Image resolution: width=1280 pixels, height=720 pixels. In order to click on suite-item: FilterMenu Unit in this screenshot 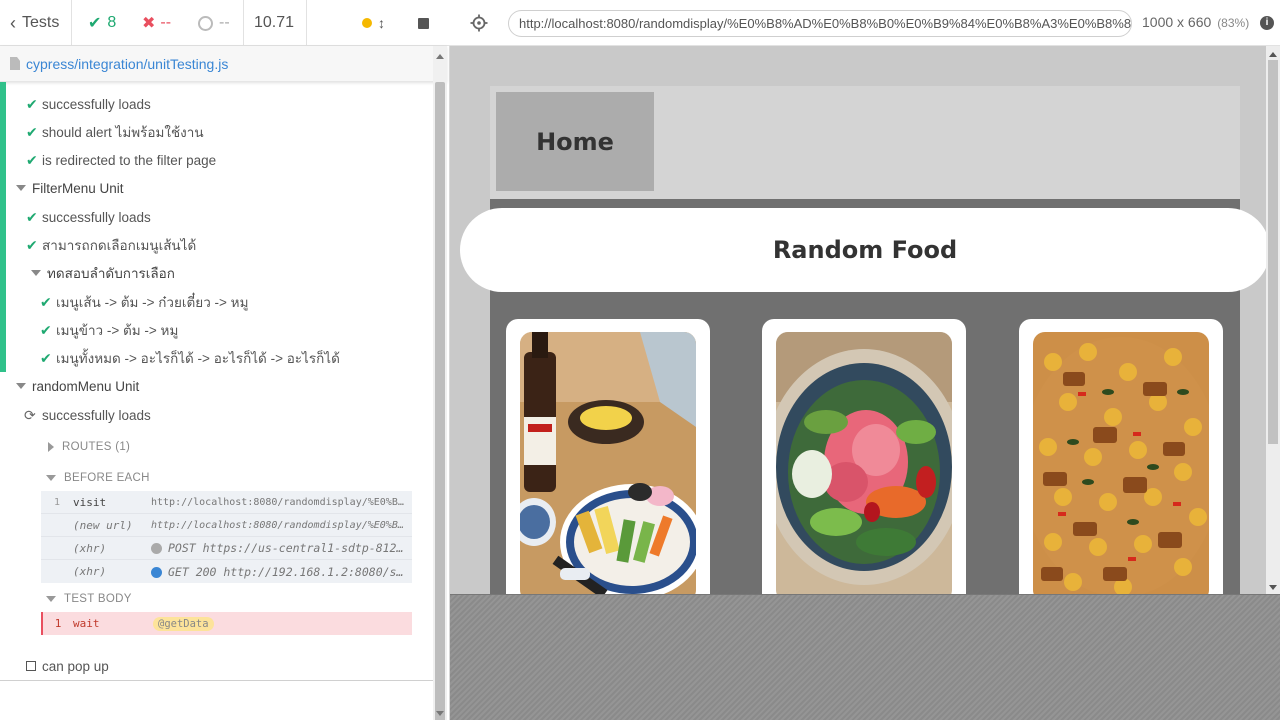, I will do `click(70, 188)`.